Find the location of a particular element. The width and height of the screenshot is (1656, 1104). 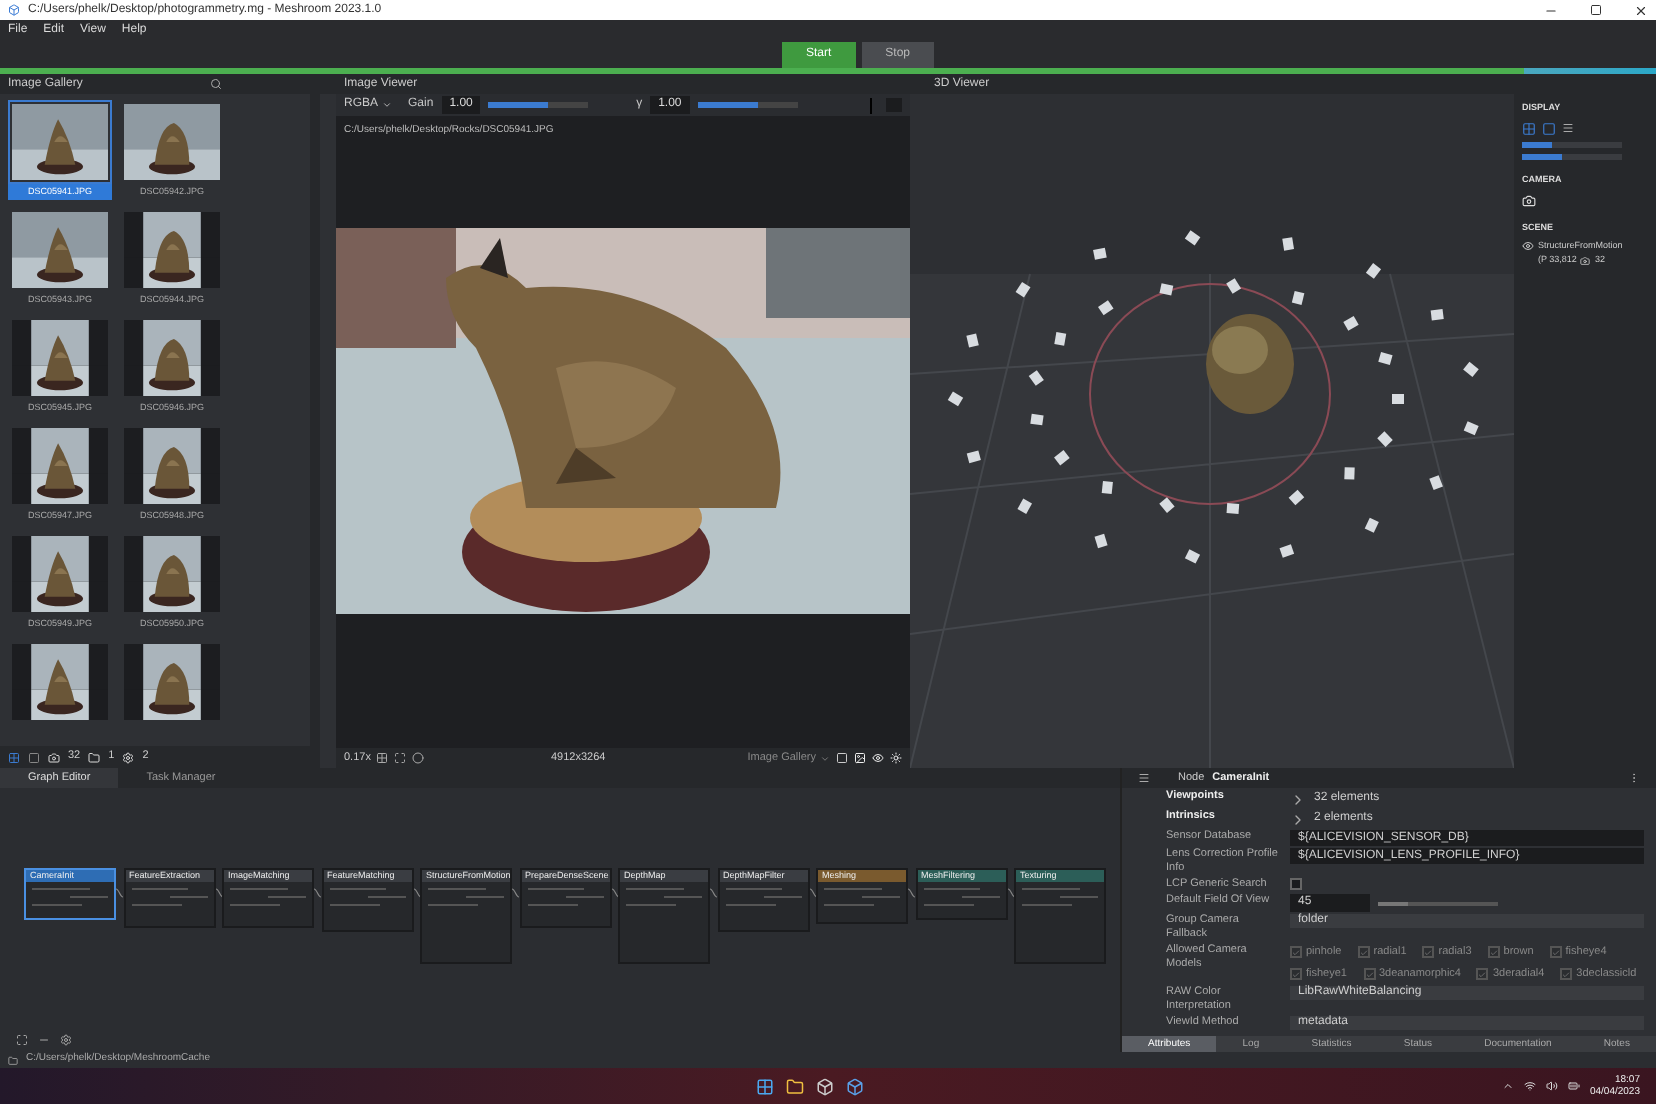

check-icon is located at coordinates (1428, 952).